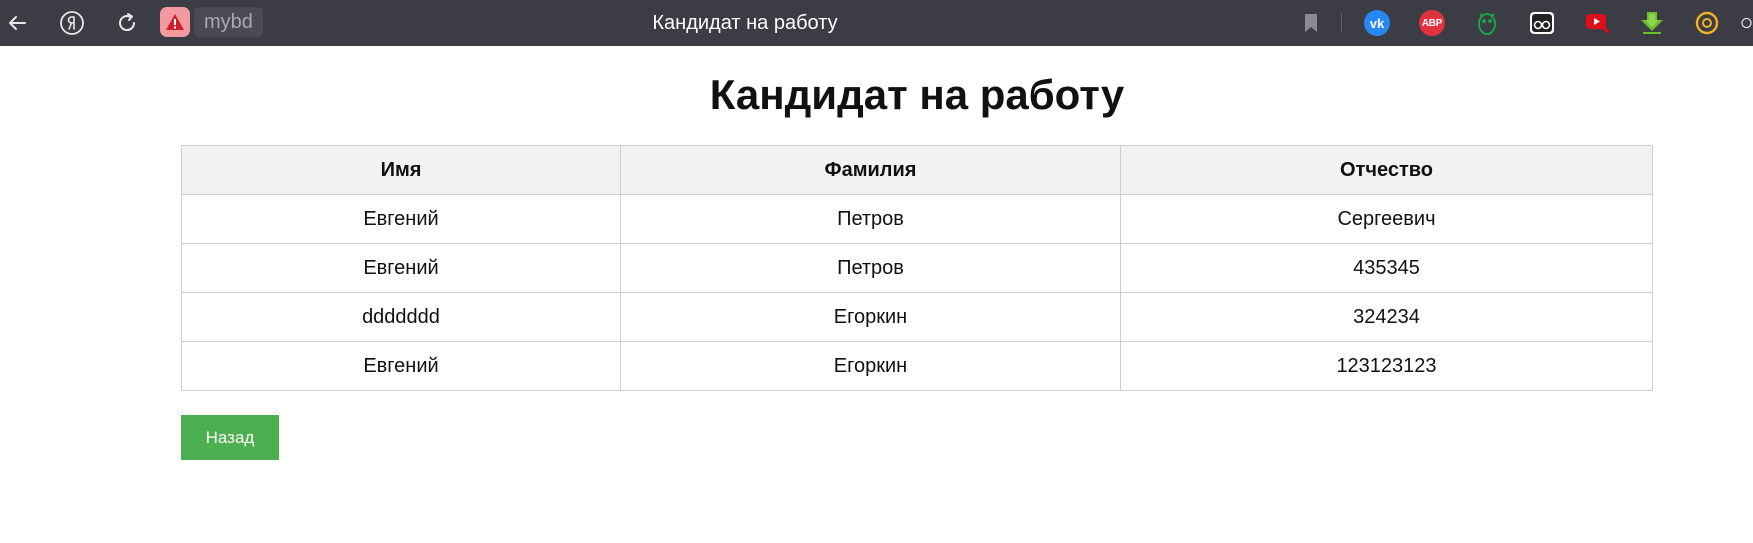  What do you see at coordinates (401, 317) in the screenshot?
I see `cell-first-name: ddddddd` at bounding box center [401, 317].